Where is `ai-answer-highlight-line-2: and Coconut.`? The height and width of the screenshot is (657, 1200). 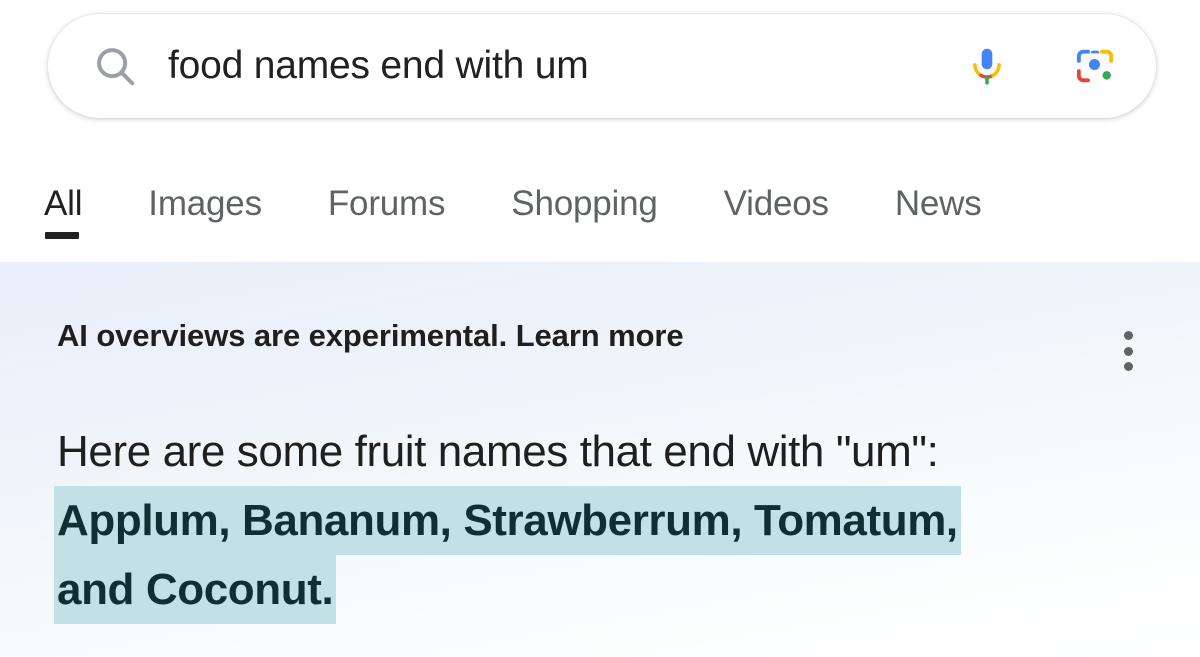 ai-answer-highlight-line-2: and Coconut. is located at coordinates (600, 589).